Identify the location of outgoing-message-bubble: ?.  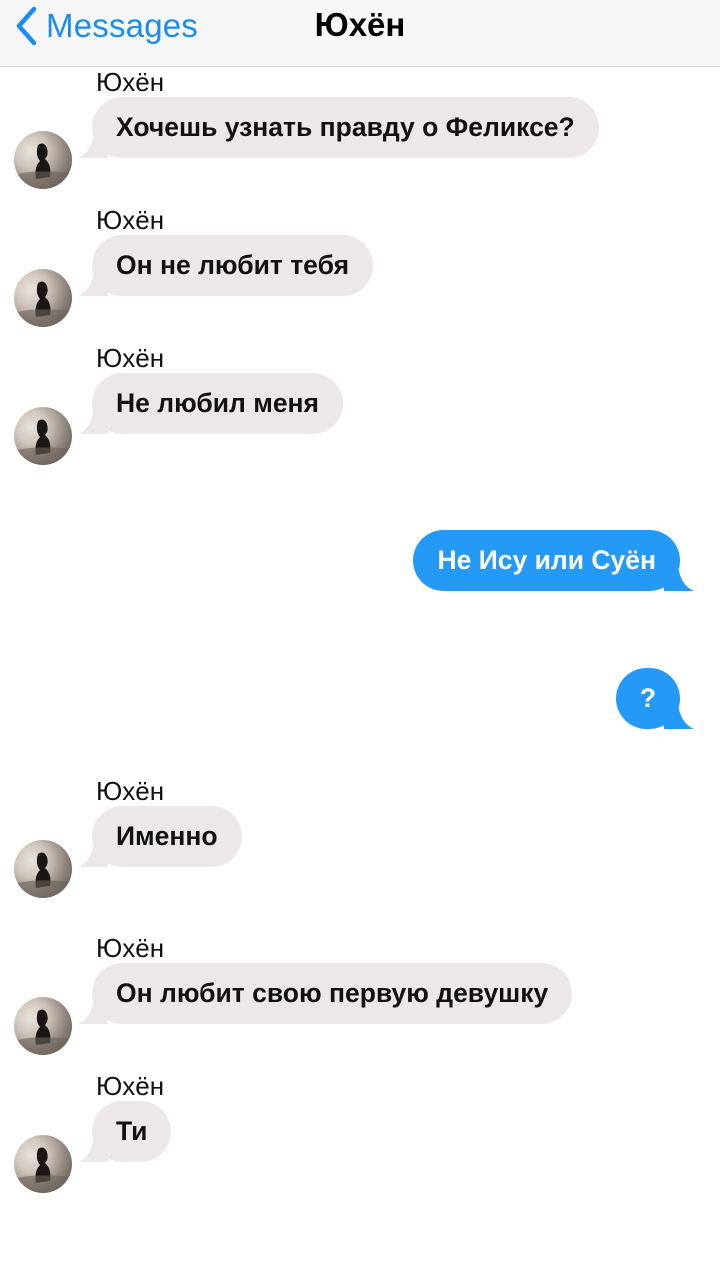
(654, 698).